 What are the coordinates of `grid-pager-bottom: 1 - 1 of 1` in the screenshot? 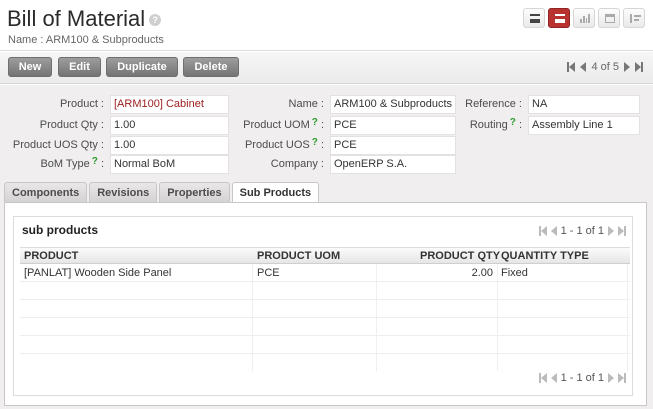 It's located at (582, 378).